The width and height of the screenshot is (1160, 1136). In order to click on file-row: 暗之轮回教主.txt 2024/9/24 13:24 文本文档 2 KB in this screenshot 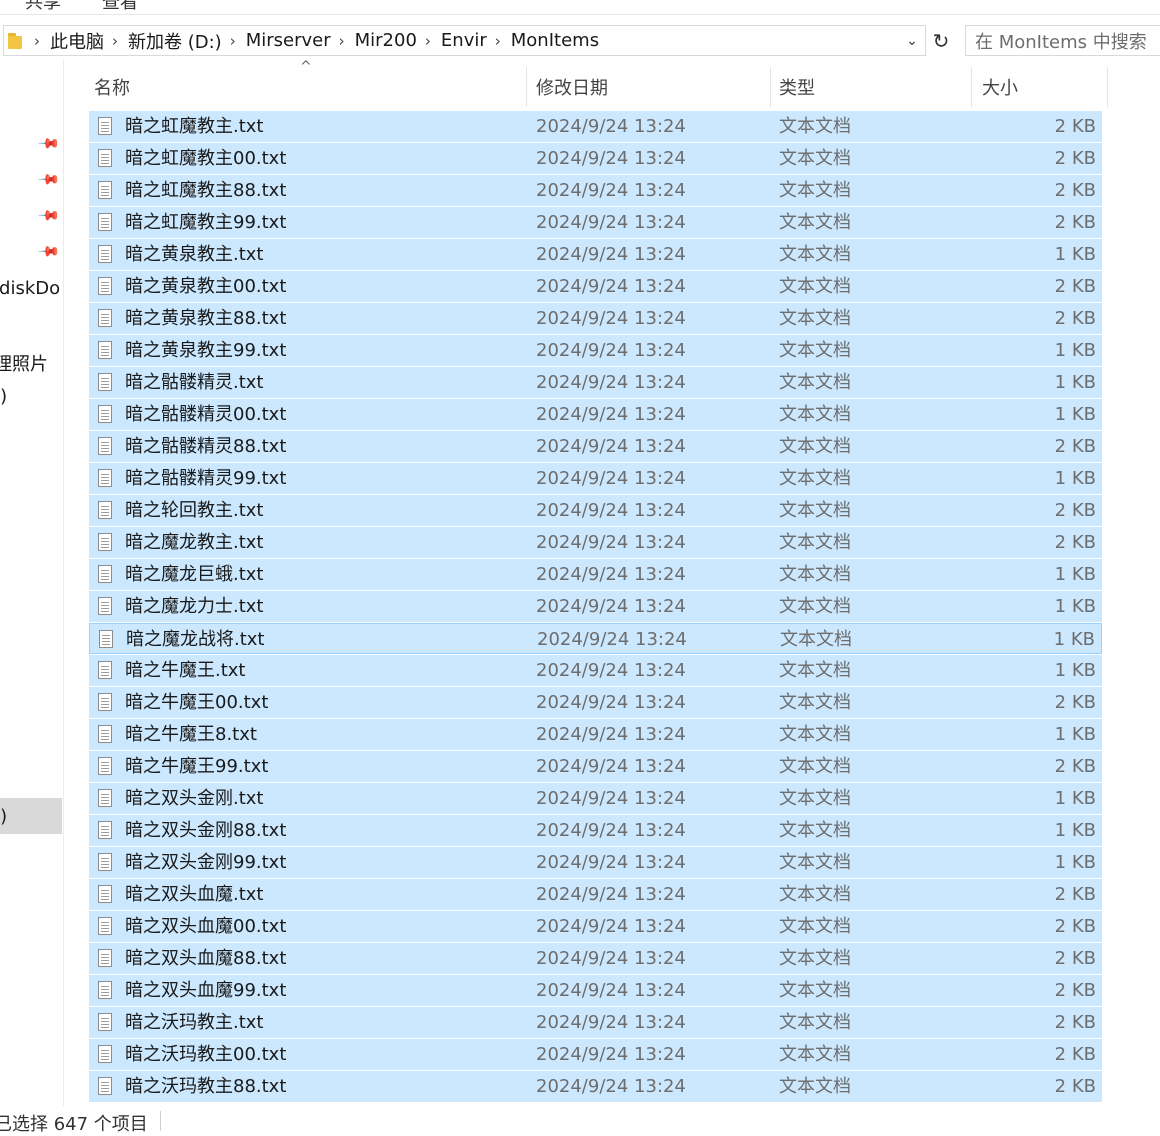, I will do `click(595, 510)`.